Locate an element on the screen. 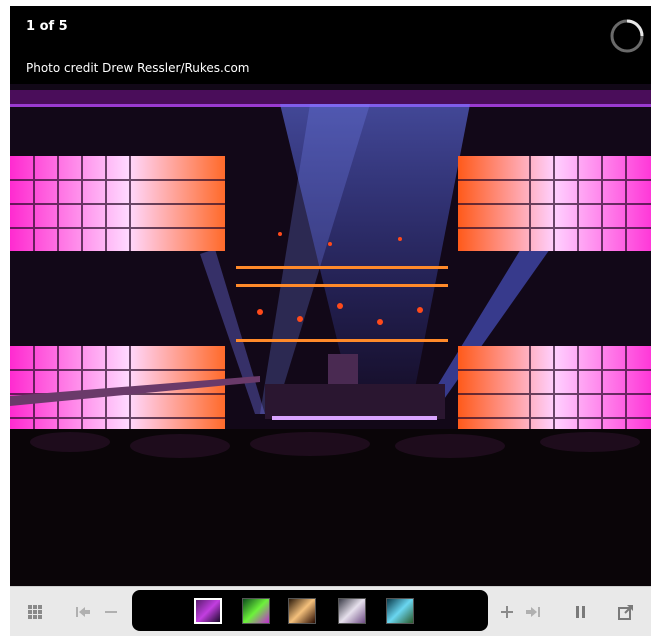  slide-counter: 1 of 5 is located at coordinates (47, 26).